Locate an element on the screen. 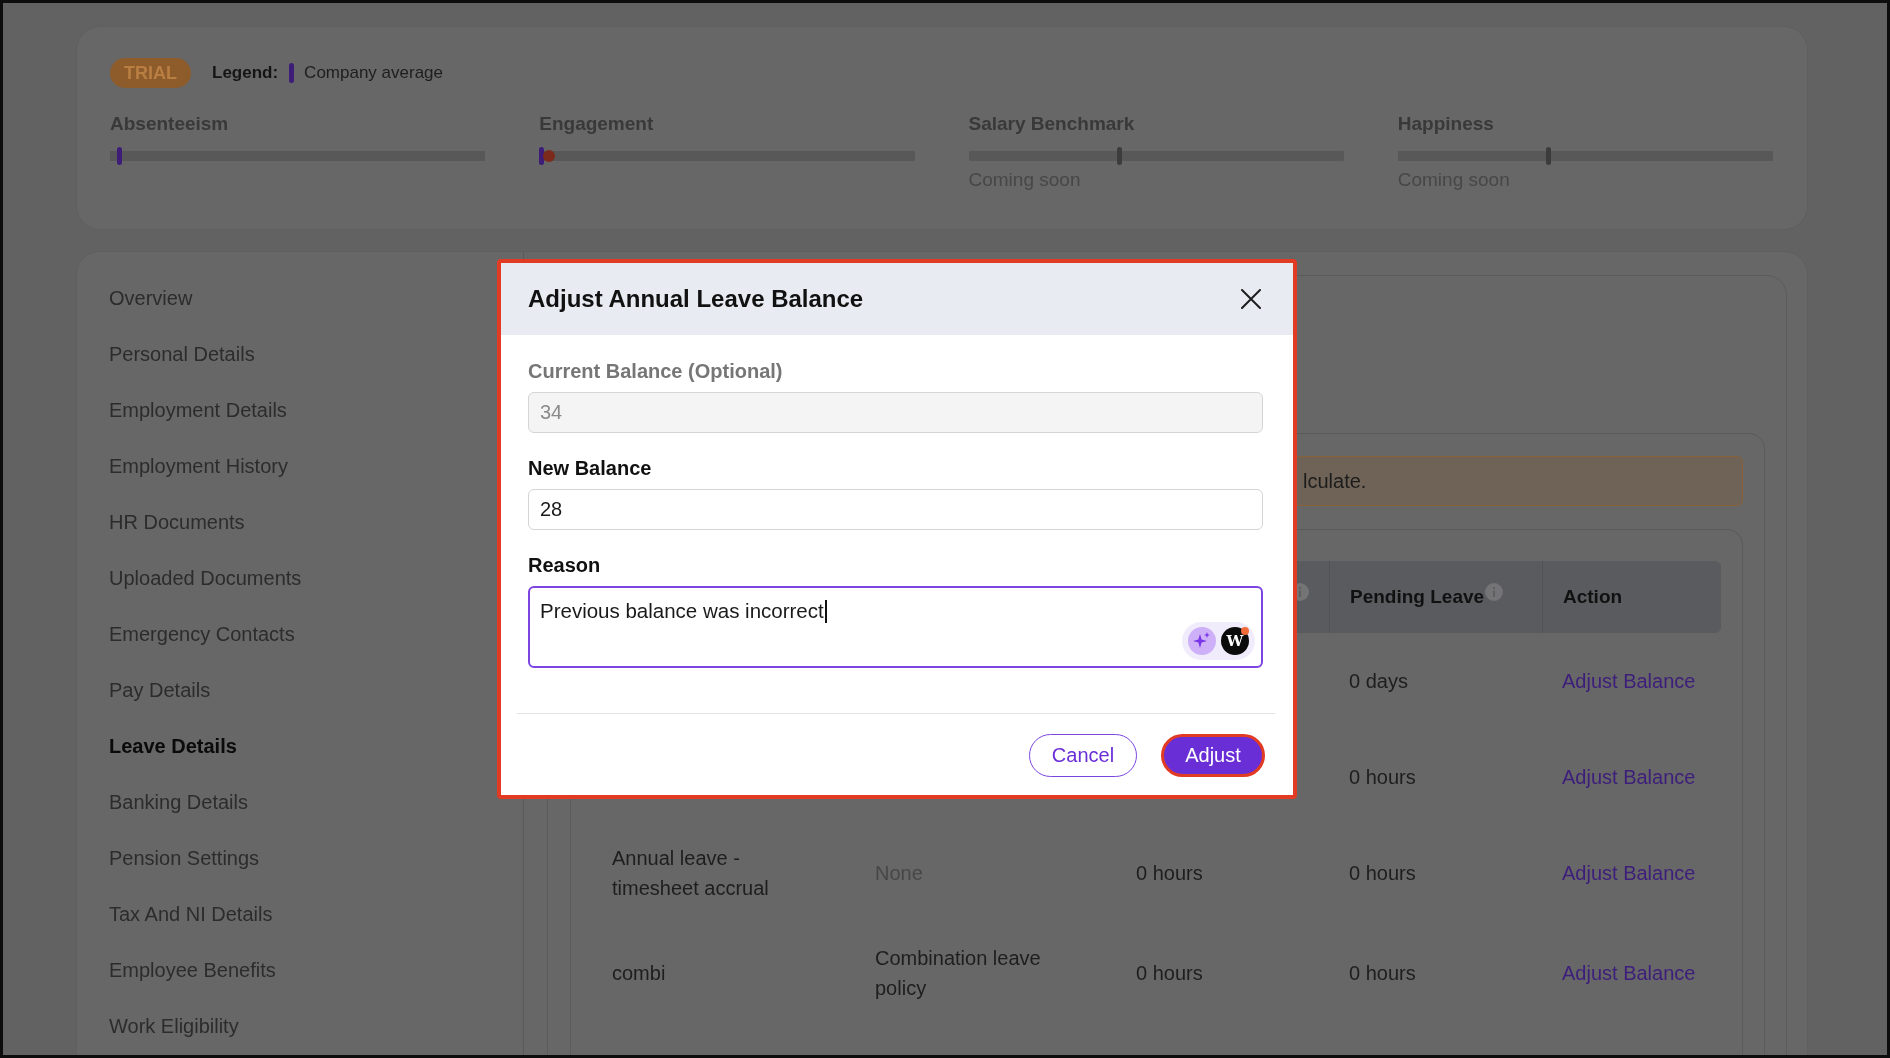  logo-badge: W is located at coordinates (1235, 641).